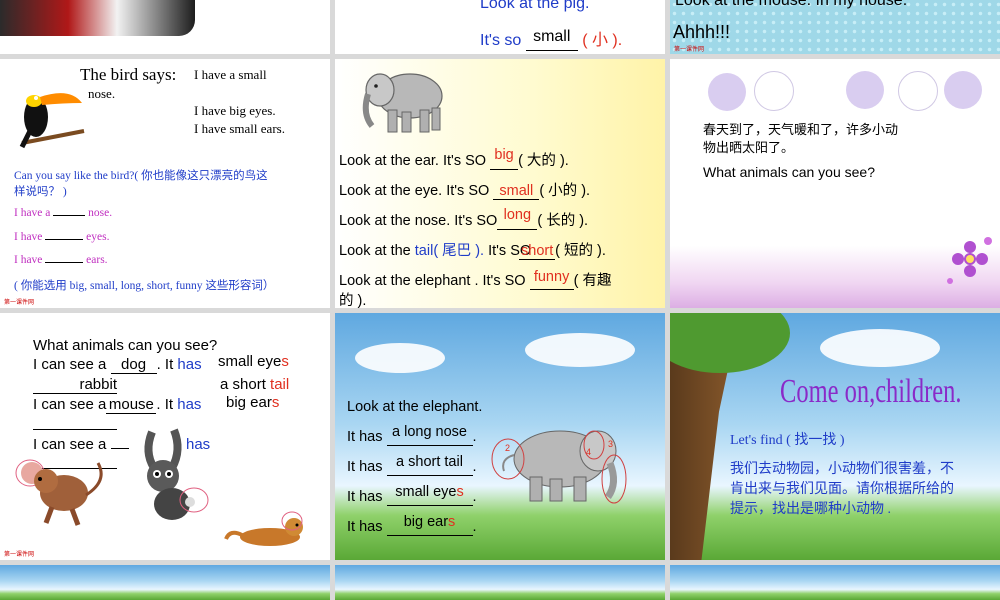  What do you see at coordinates (464, 218) in the screenshot?
I see `elephant-row-3: Look at the nose. It's SO long( 长的 ).` at bounding box center [464, 218].